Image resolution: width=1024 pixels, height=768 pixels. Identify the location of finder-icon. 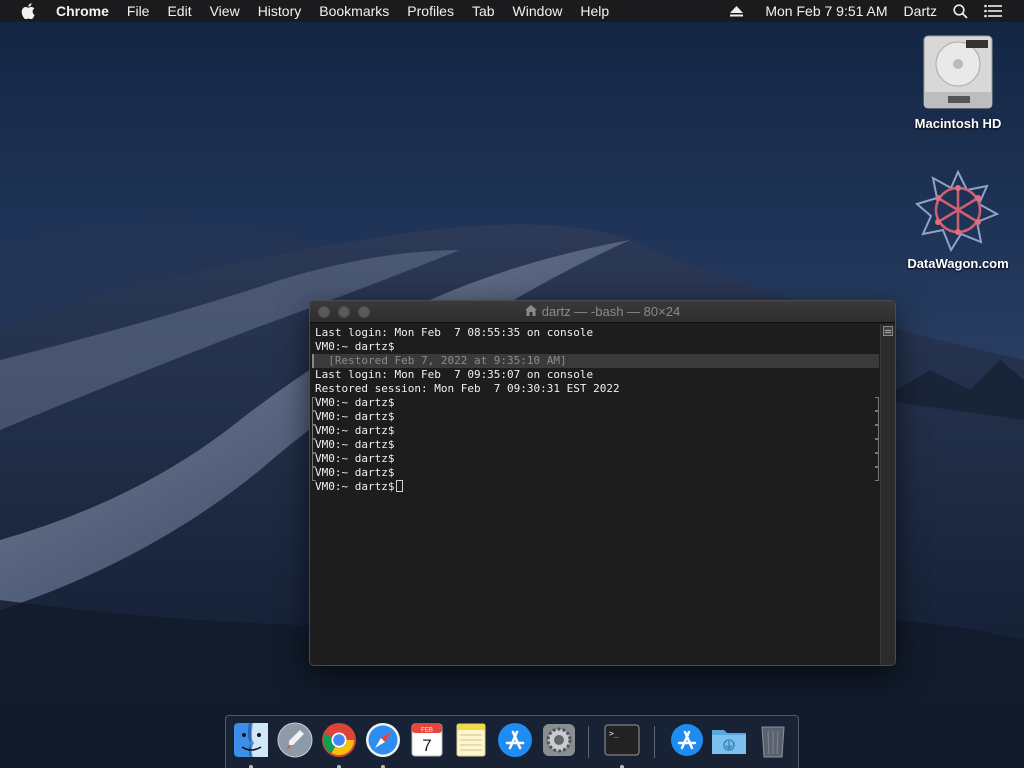
(251, 740).